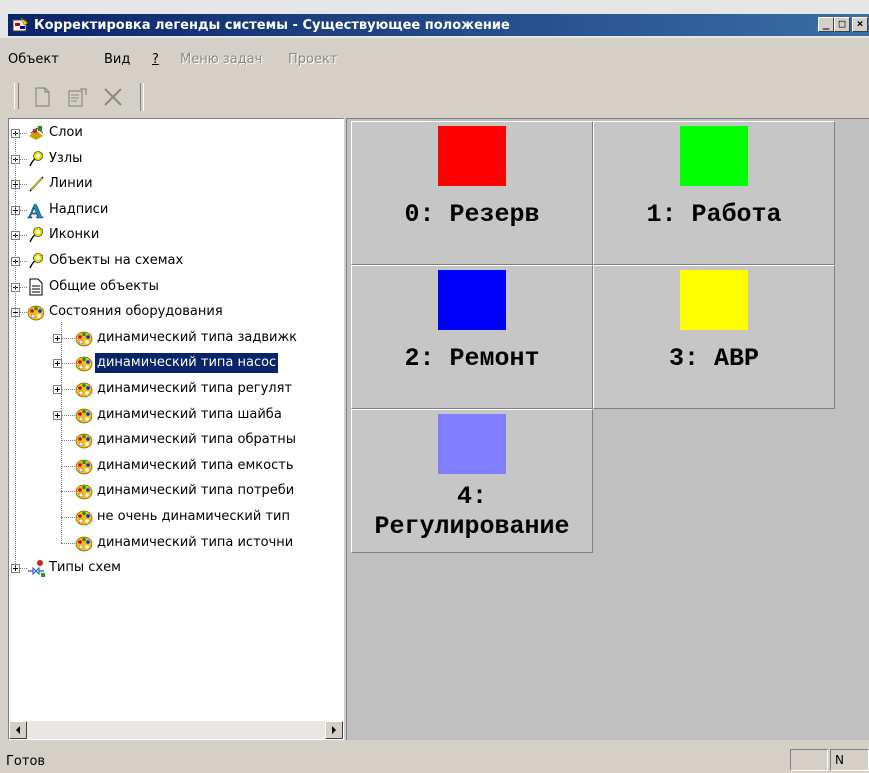 The image size is (869, 773). I want to click on toolbar-grip, so click(16, 96).